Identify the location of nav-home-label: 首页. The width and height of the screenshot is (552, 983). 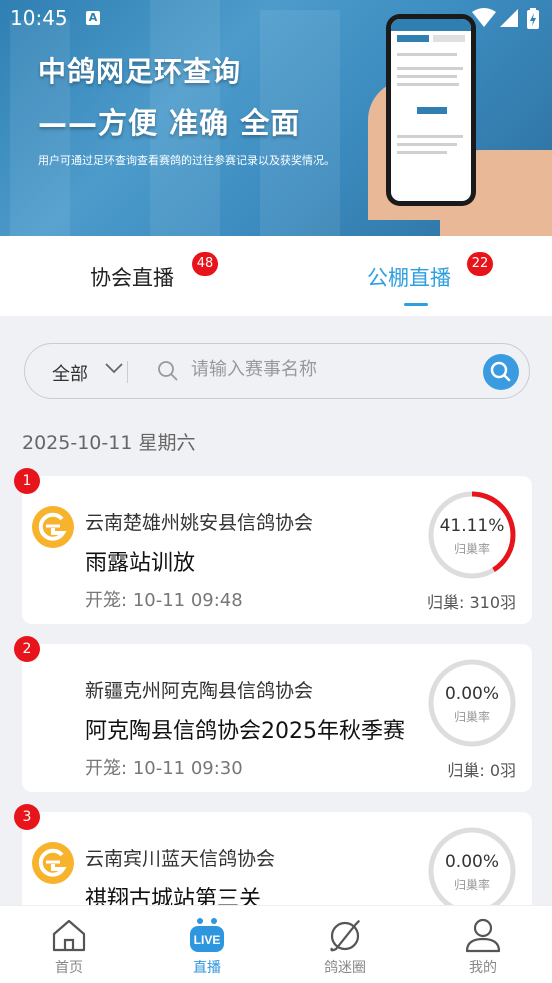
(69, 968).